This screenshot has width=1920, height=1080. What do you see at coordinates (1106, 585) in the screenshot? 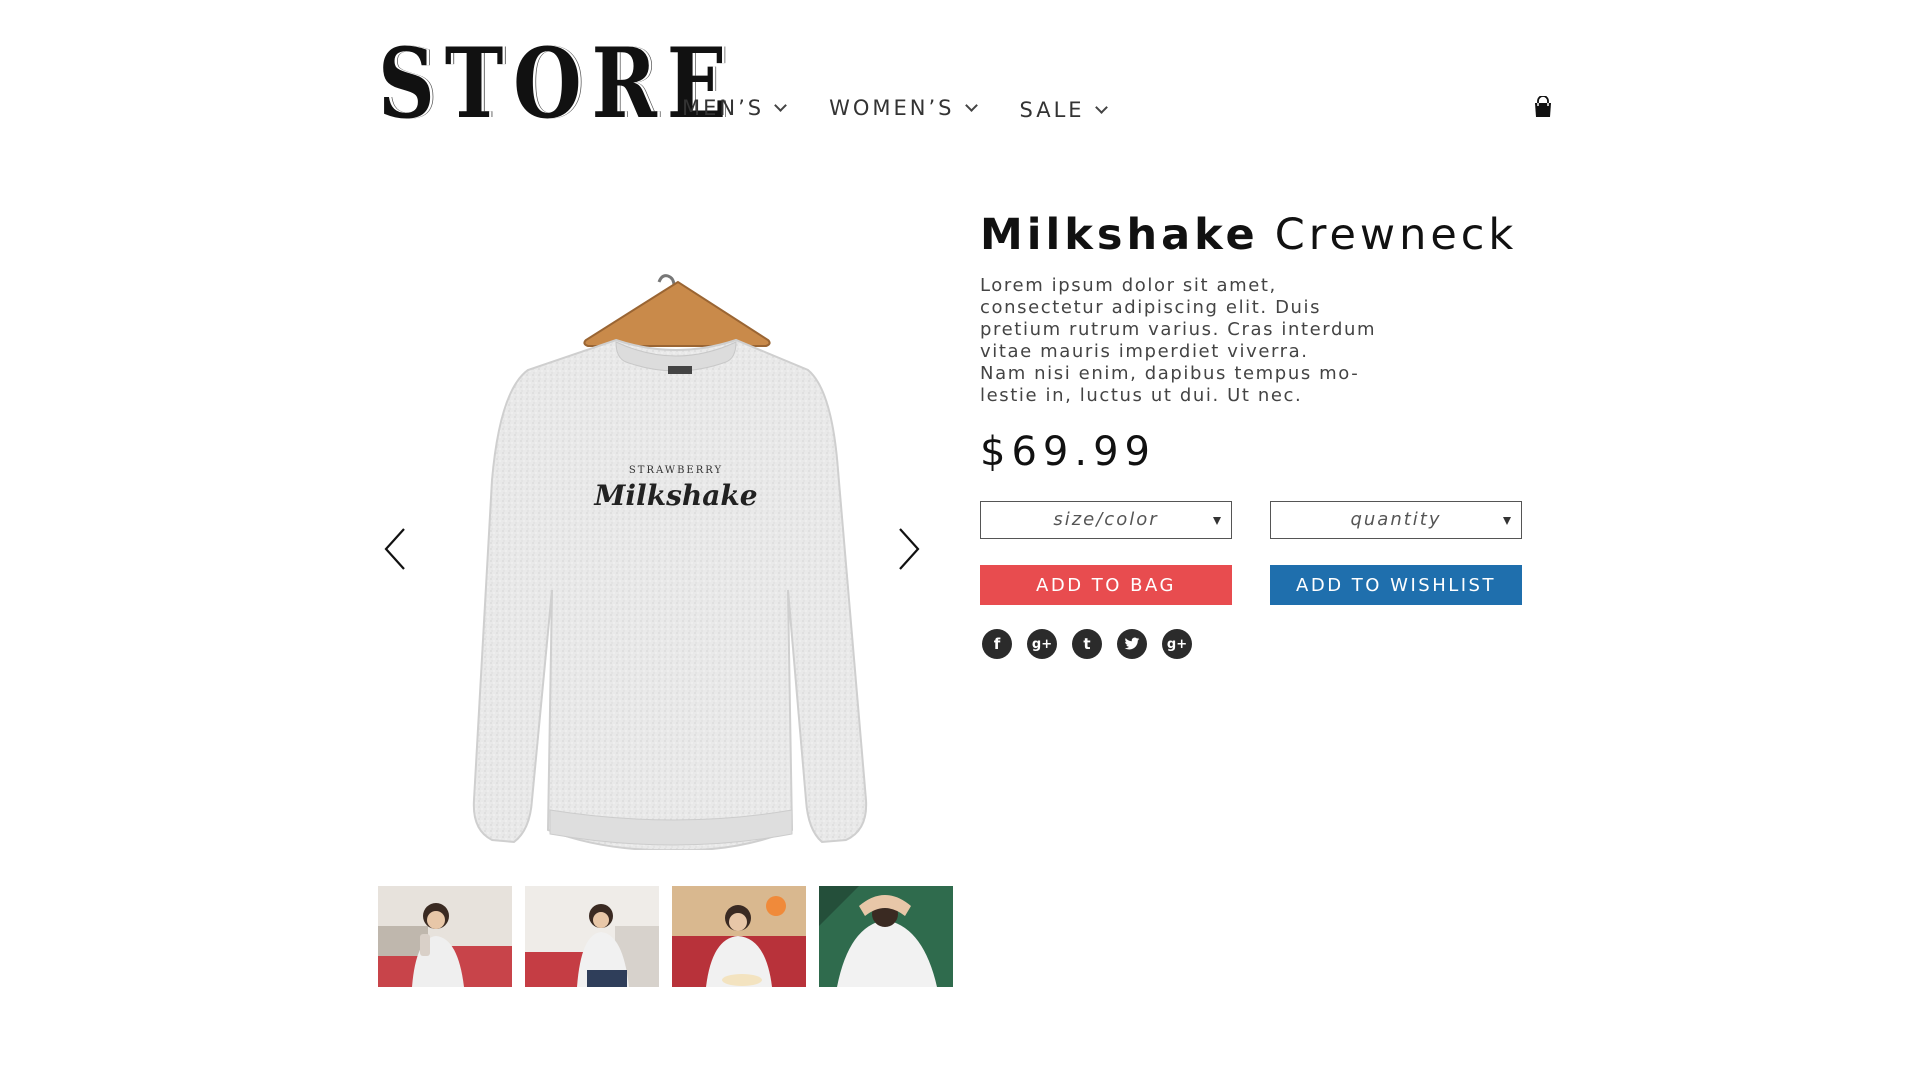
I see `add-to-bag-button: ADD TO BAG` at bounding box center [1106, 585].